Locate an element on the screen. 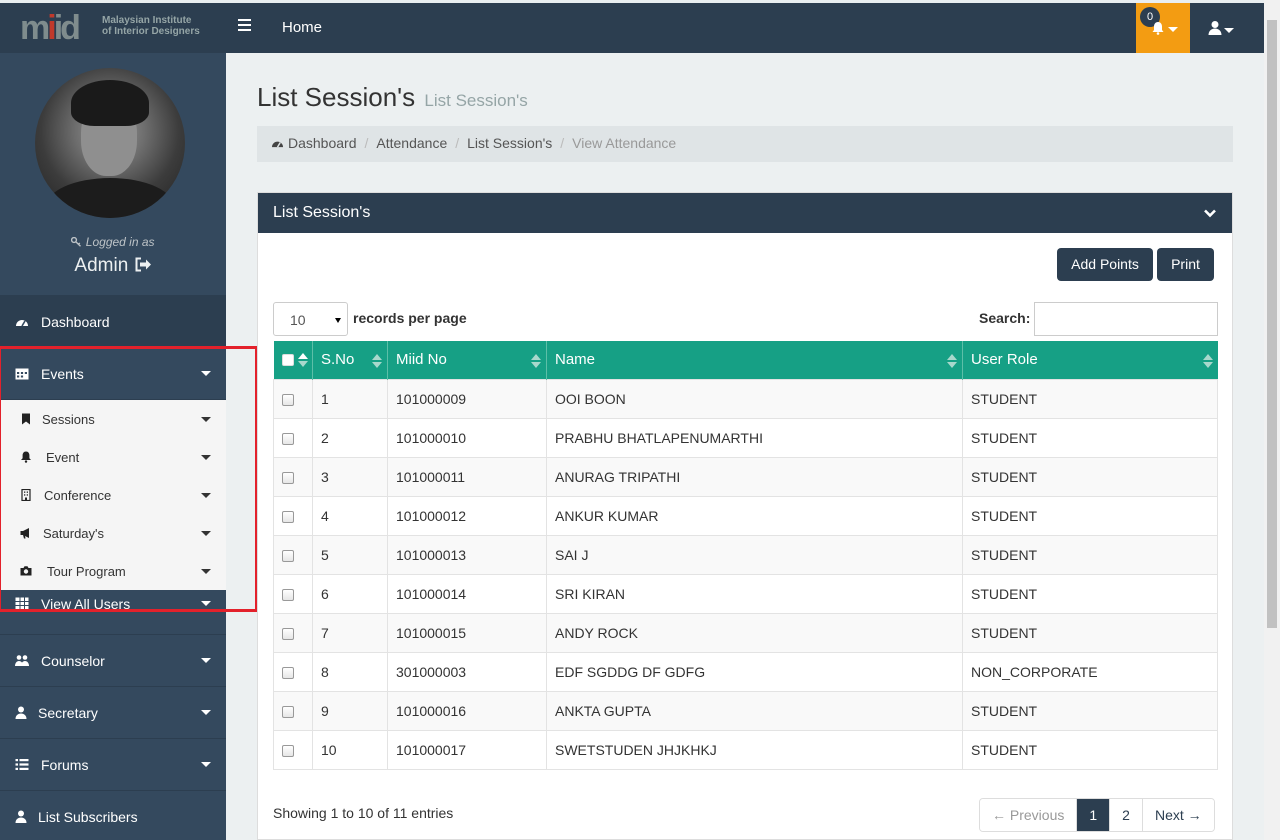 The width and height of the screenshot is (1280, 840). cell-miid-no: 101000010 is located at coordinates (467, 437).